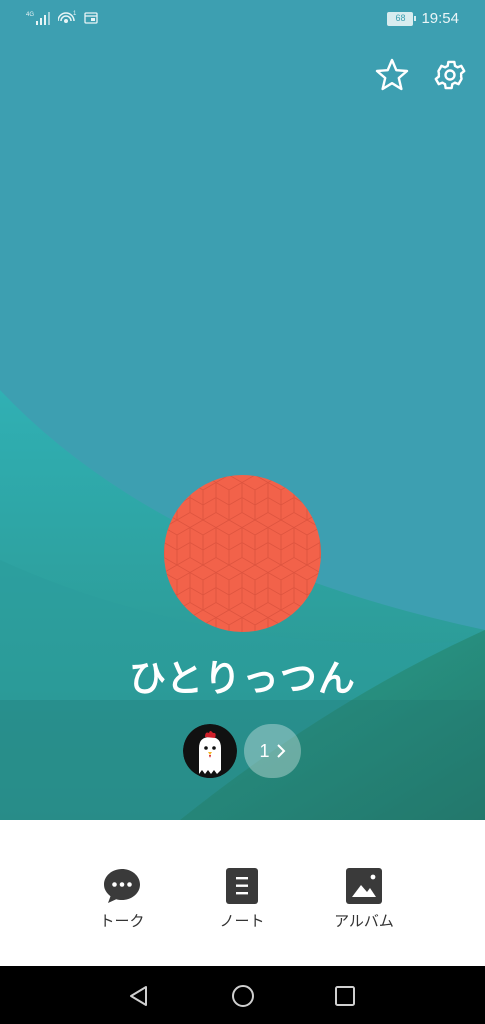 The height and width of the screenshot is (1024, 485). Describe the element at coordinates (38, 18) in the screenshot. I see `cellular-signal-icon: 4G` at that location.